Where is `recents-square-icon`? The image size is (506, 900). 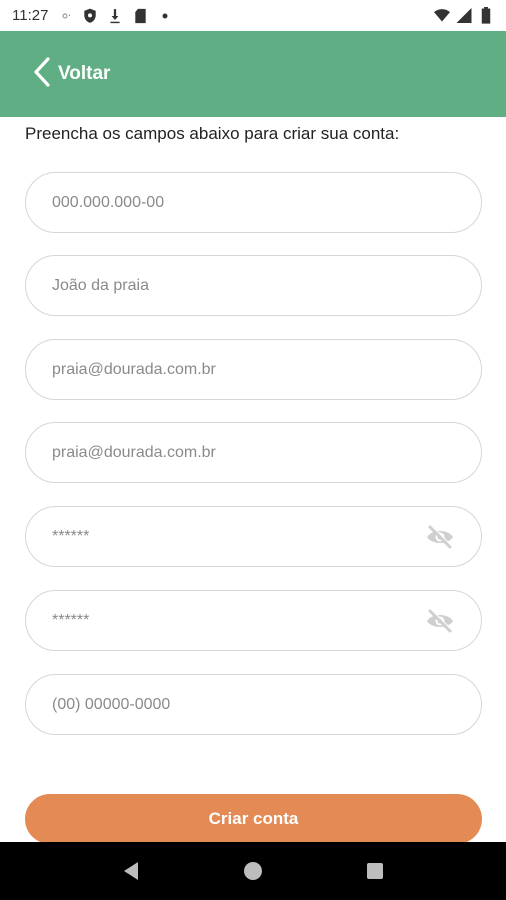 recents-square-icon is located at coordinates (375, 871).